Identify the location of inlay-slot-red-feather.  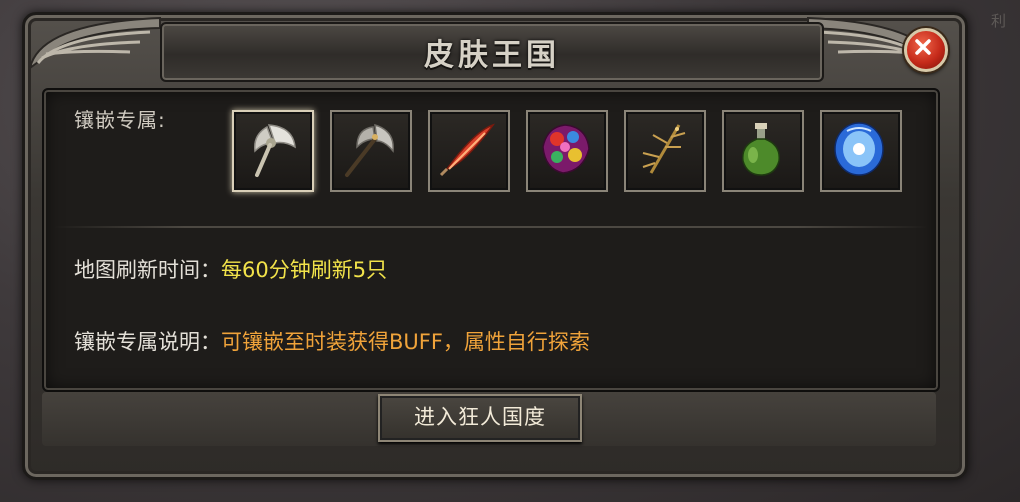
(469, 151).